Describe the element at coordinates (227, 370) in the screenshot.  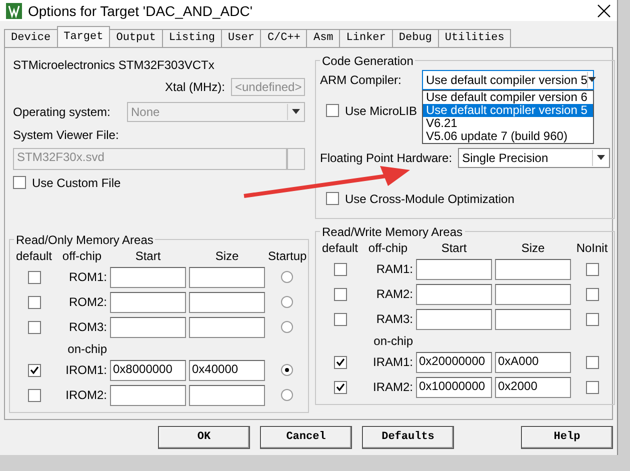
I see `size-field: 0x40000` at that location.